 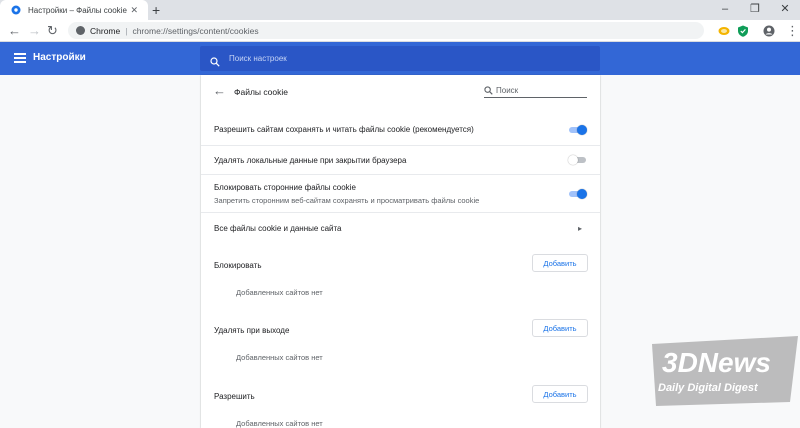 What do you see at coordinates (195, 30) in the screenshot?
I see `url-text: chrome://settings/content/cookies` at bounding box center [195, 30].